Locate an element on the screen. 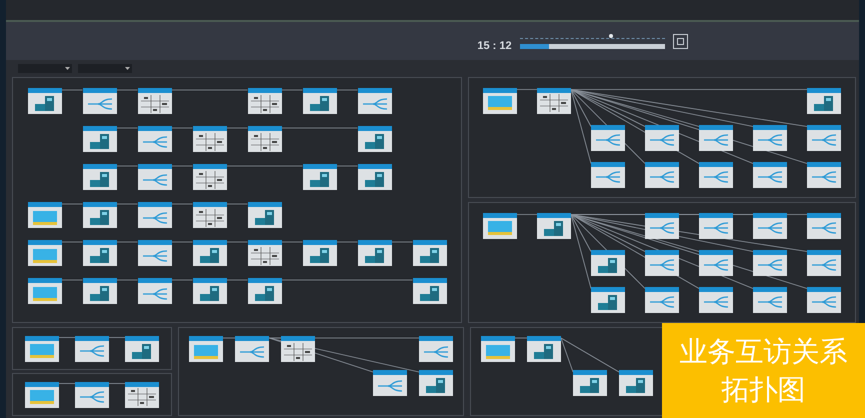 The height and width of the screenshot is (418, 865). time-slider is located at coordinates (592, 36).